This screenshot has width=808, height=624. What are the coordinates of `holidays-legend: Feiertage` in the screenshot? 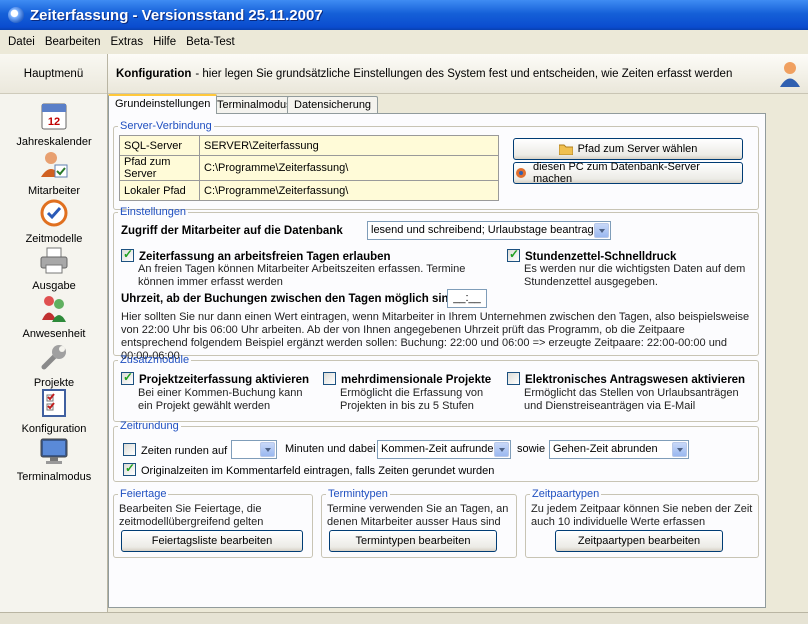 It's located at (143, 494).